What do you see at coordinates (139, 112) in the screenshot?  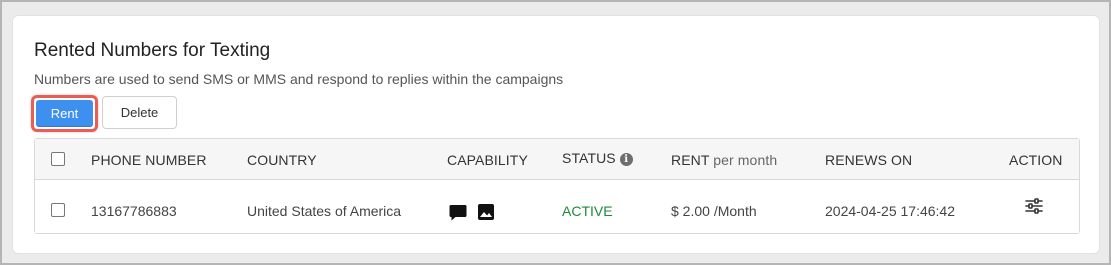 I see `delete-button: Delete` at bounding box center [139, 112].